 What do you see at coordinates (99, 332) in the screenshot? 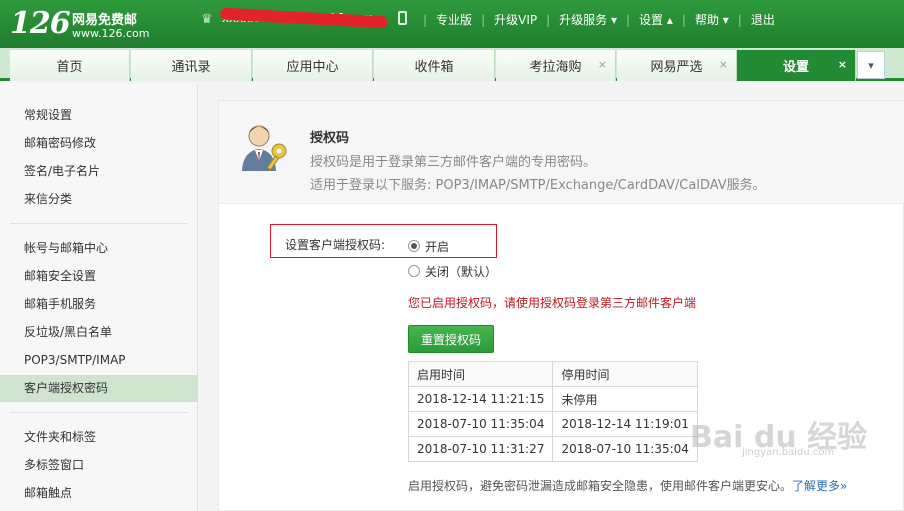
I see `sidebar-item-antispam: 反垃圾/黑白名单` at bounding box center [99, 332].